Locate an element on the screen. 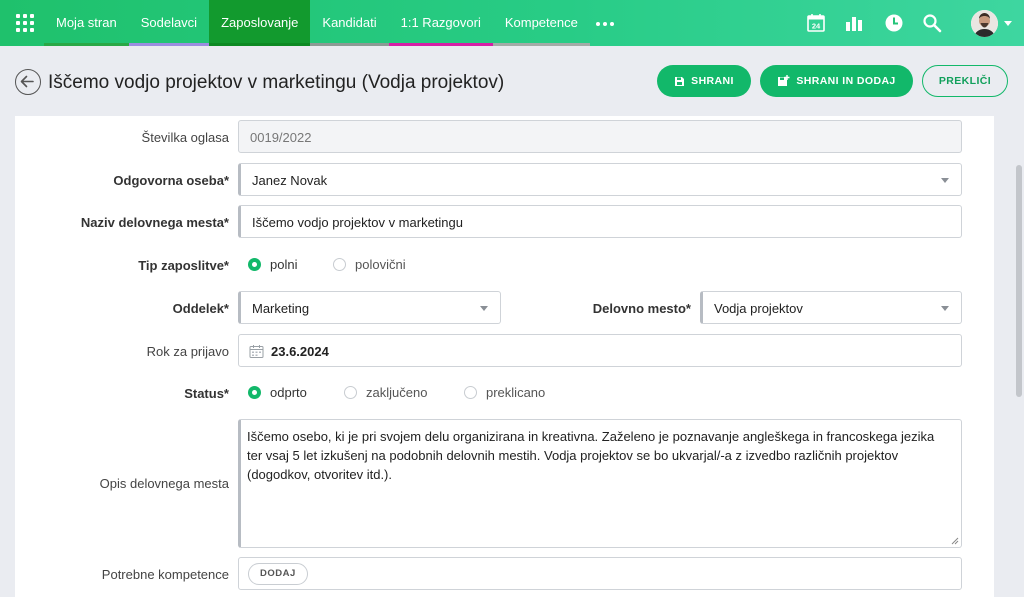  deadline-label: Rok za prijavo is located at coordinates (187, 351).